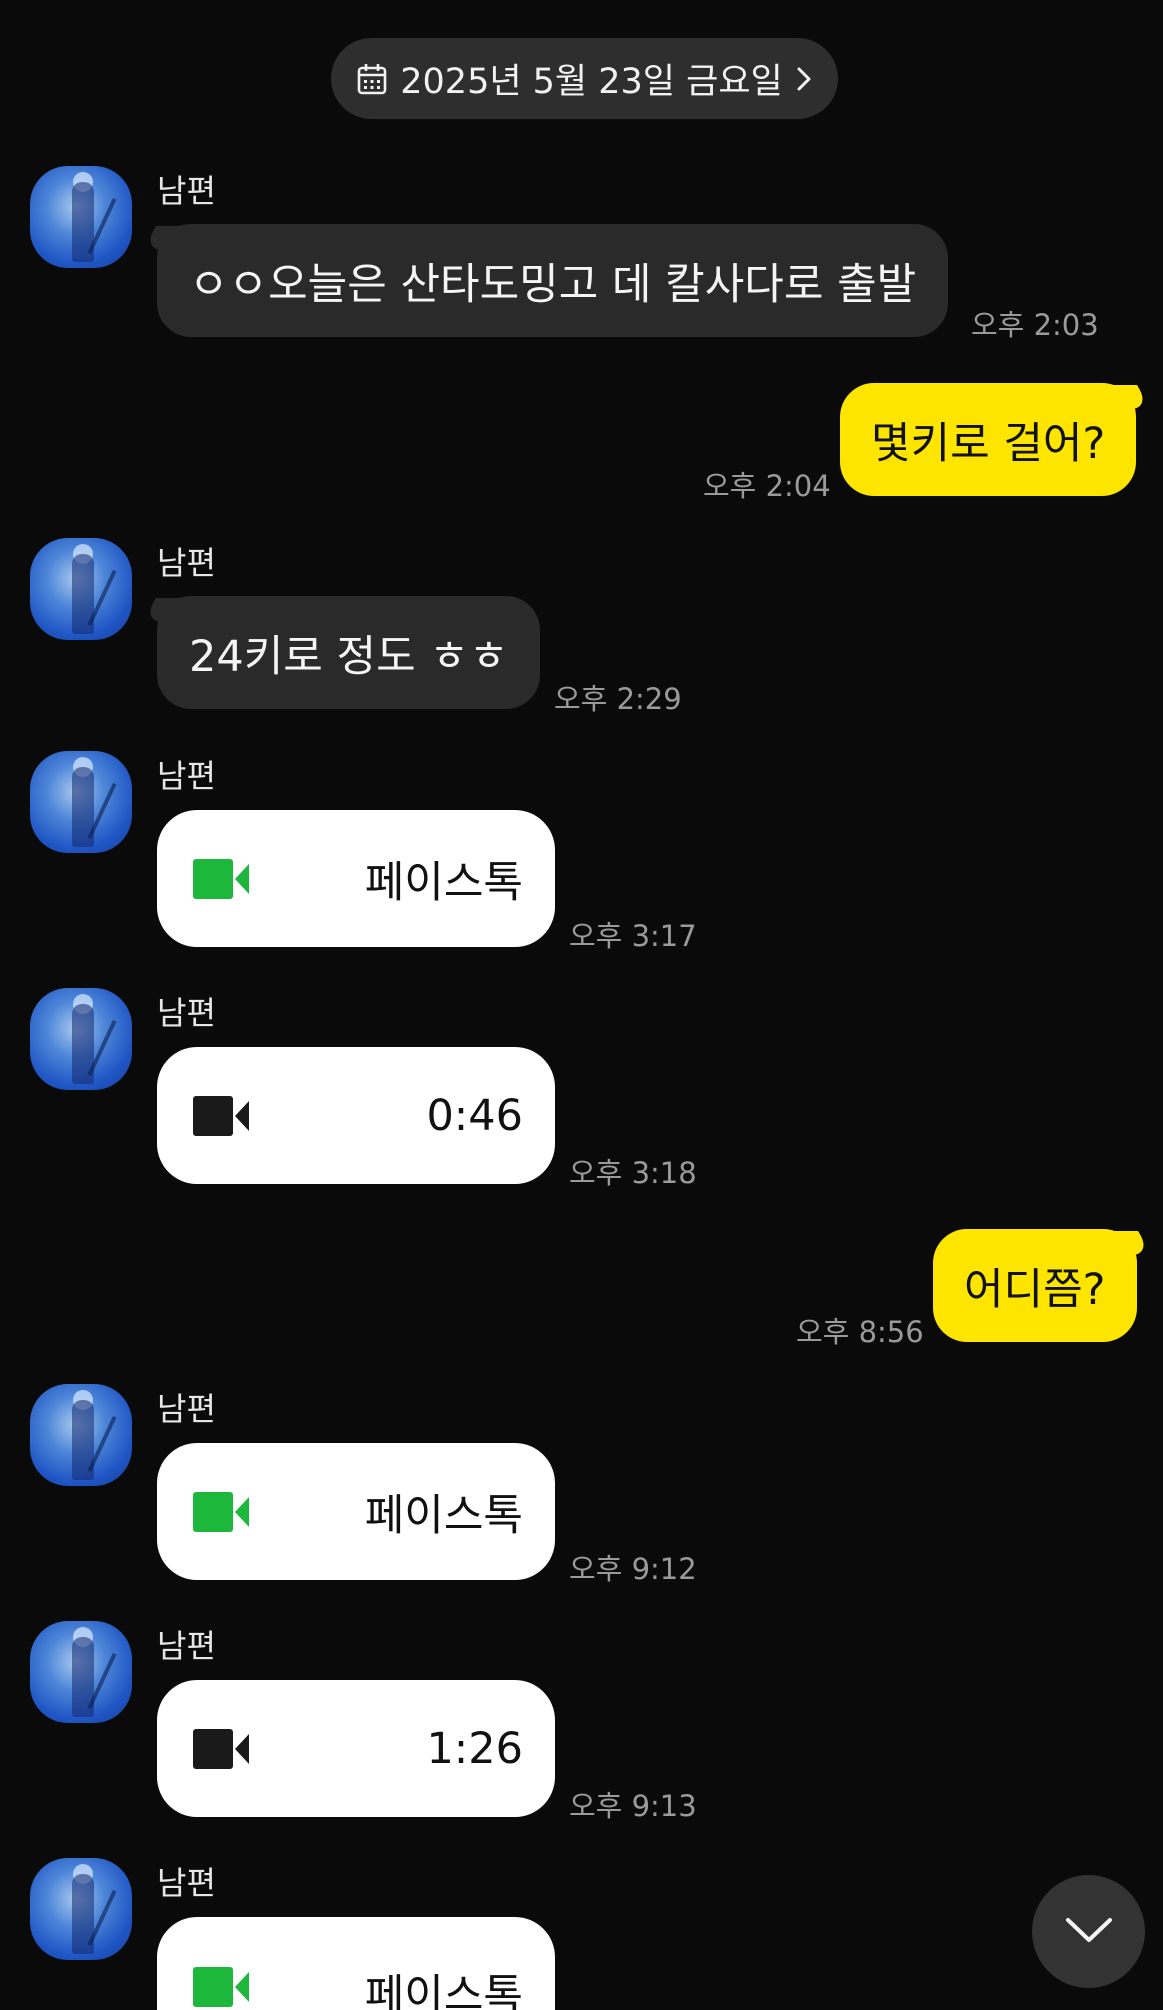  What do you see at coordinates (356, 1115) in the screenshot?
I see `video-call-bubble: 0:46` at bounding box center [356, 1115].